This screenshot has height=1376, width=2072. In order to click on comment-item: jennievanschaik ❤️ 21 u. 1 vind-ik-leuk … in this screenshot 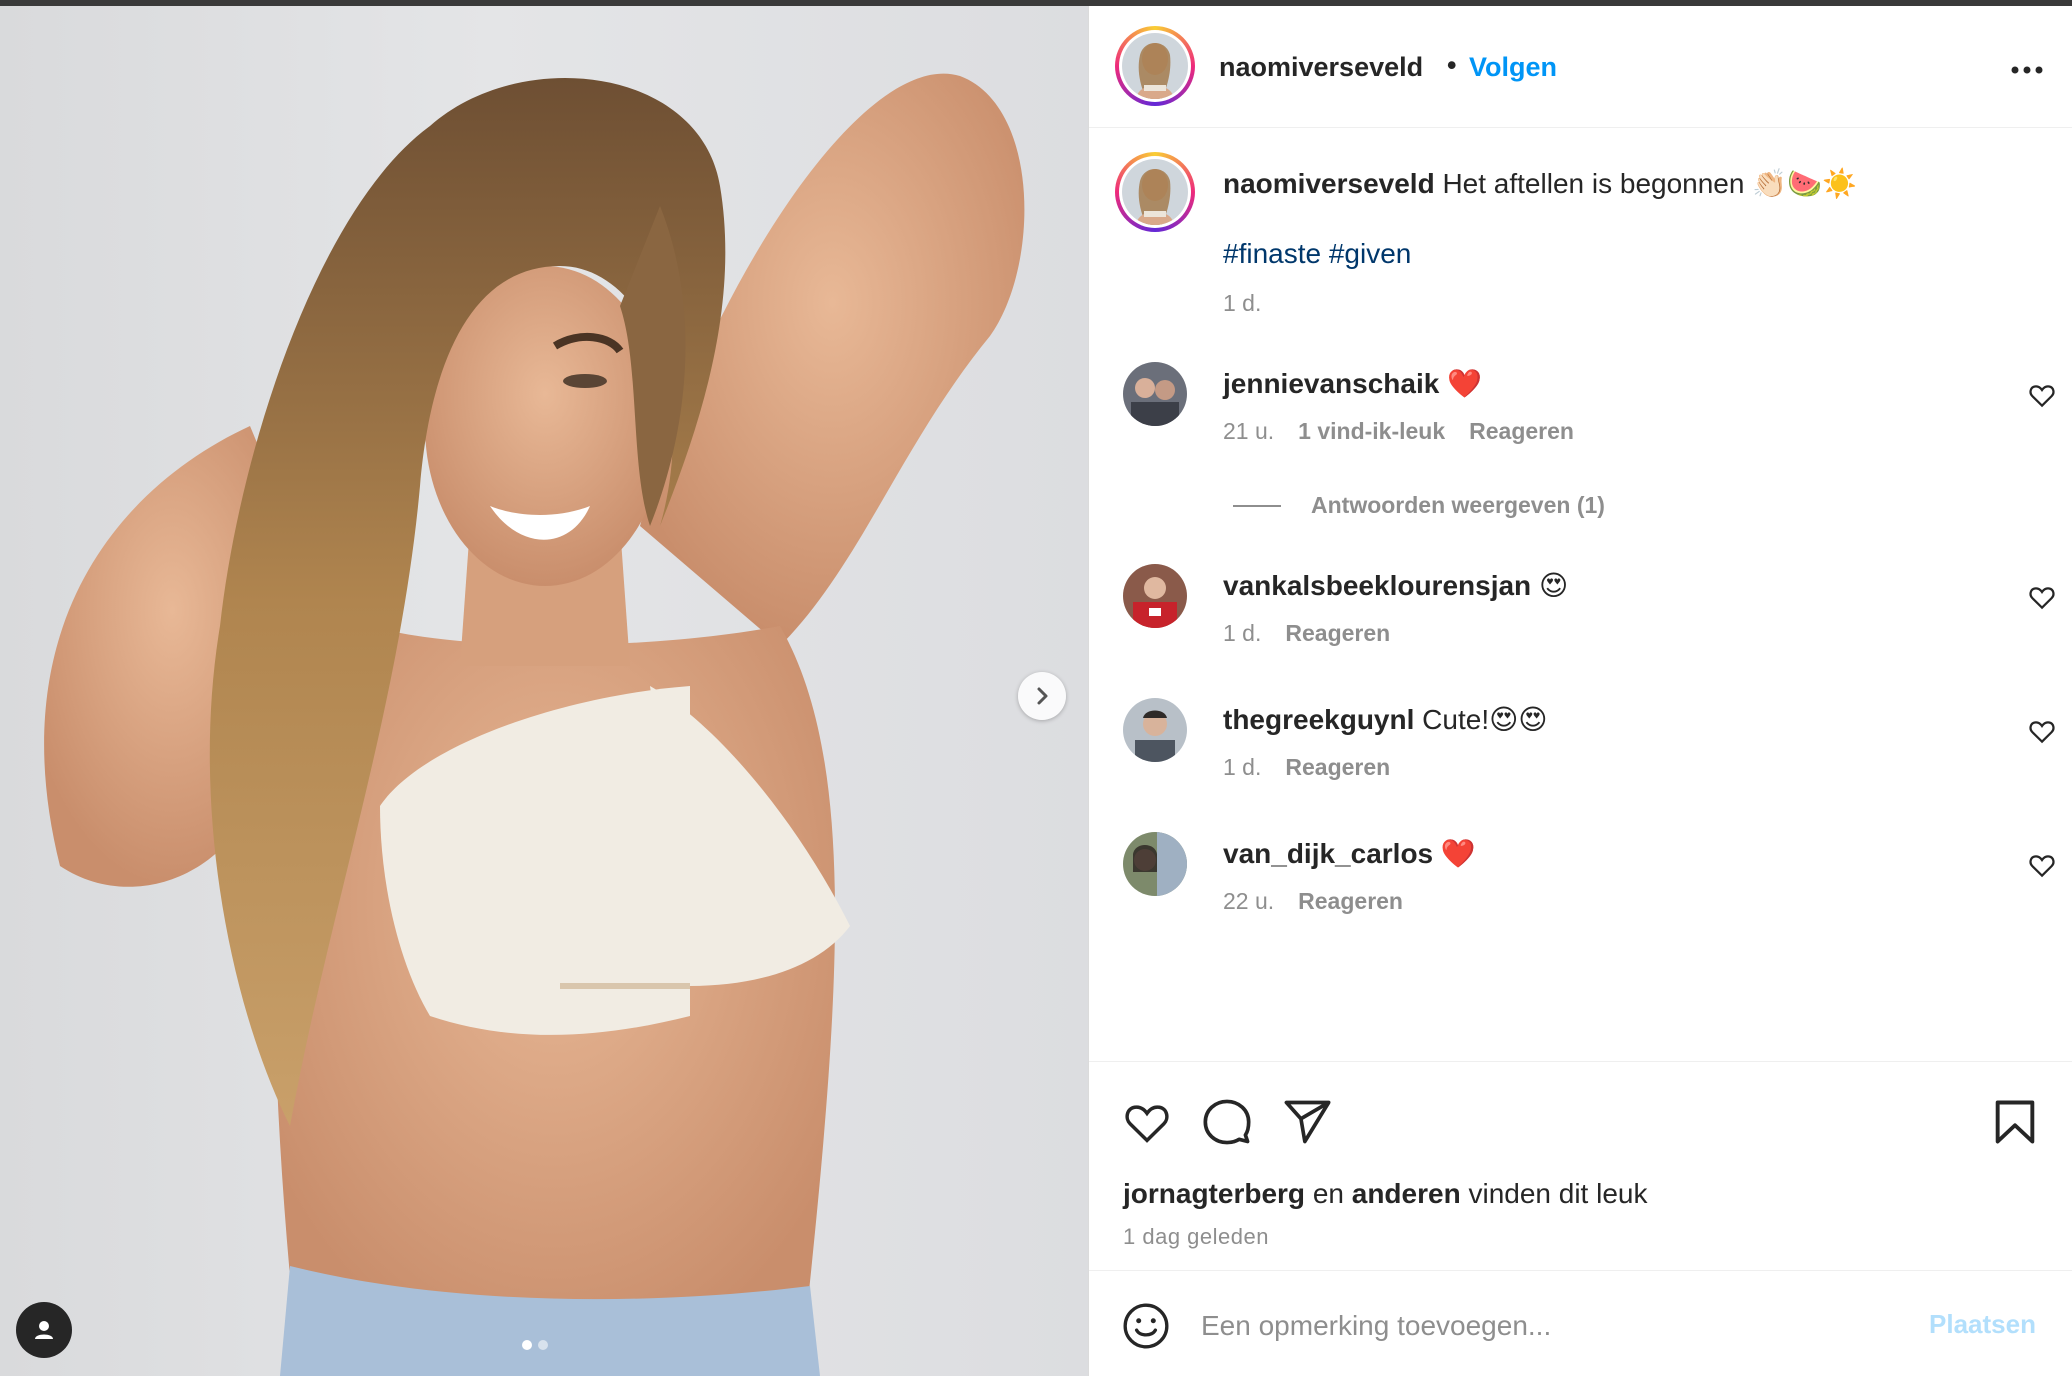, I will do `click(1580, 417)`.